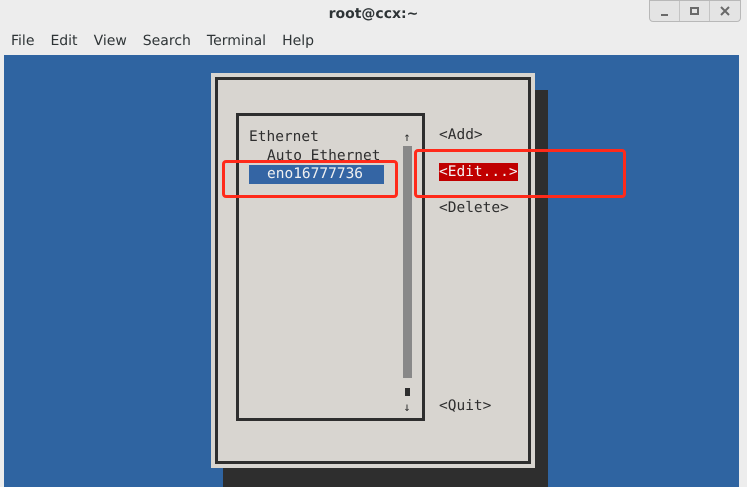  What do you see at coordinates (316, 137) in the screenshot?
I see `connection-item: Ethernet` at bounding box center [316, 137].